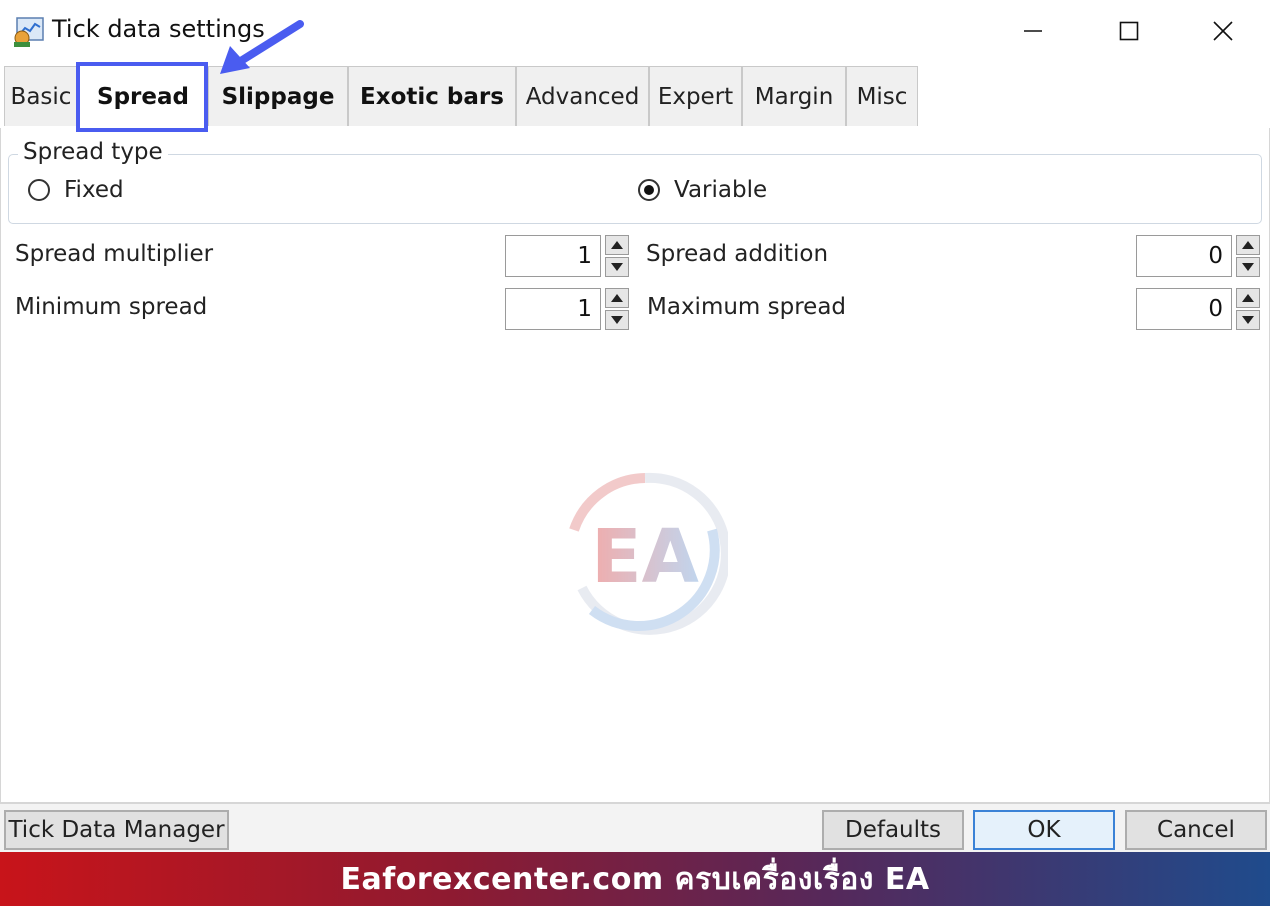 Image resolution: width=1270 pixels, height=906 pixels. Describe the element at coordinates (1184, 256) in the screenshot. I see `spread-addition-input: 0` at that location.